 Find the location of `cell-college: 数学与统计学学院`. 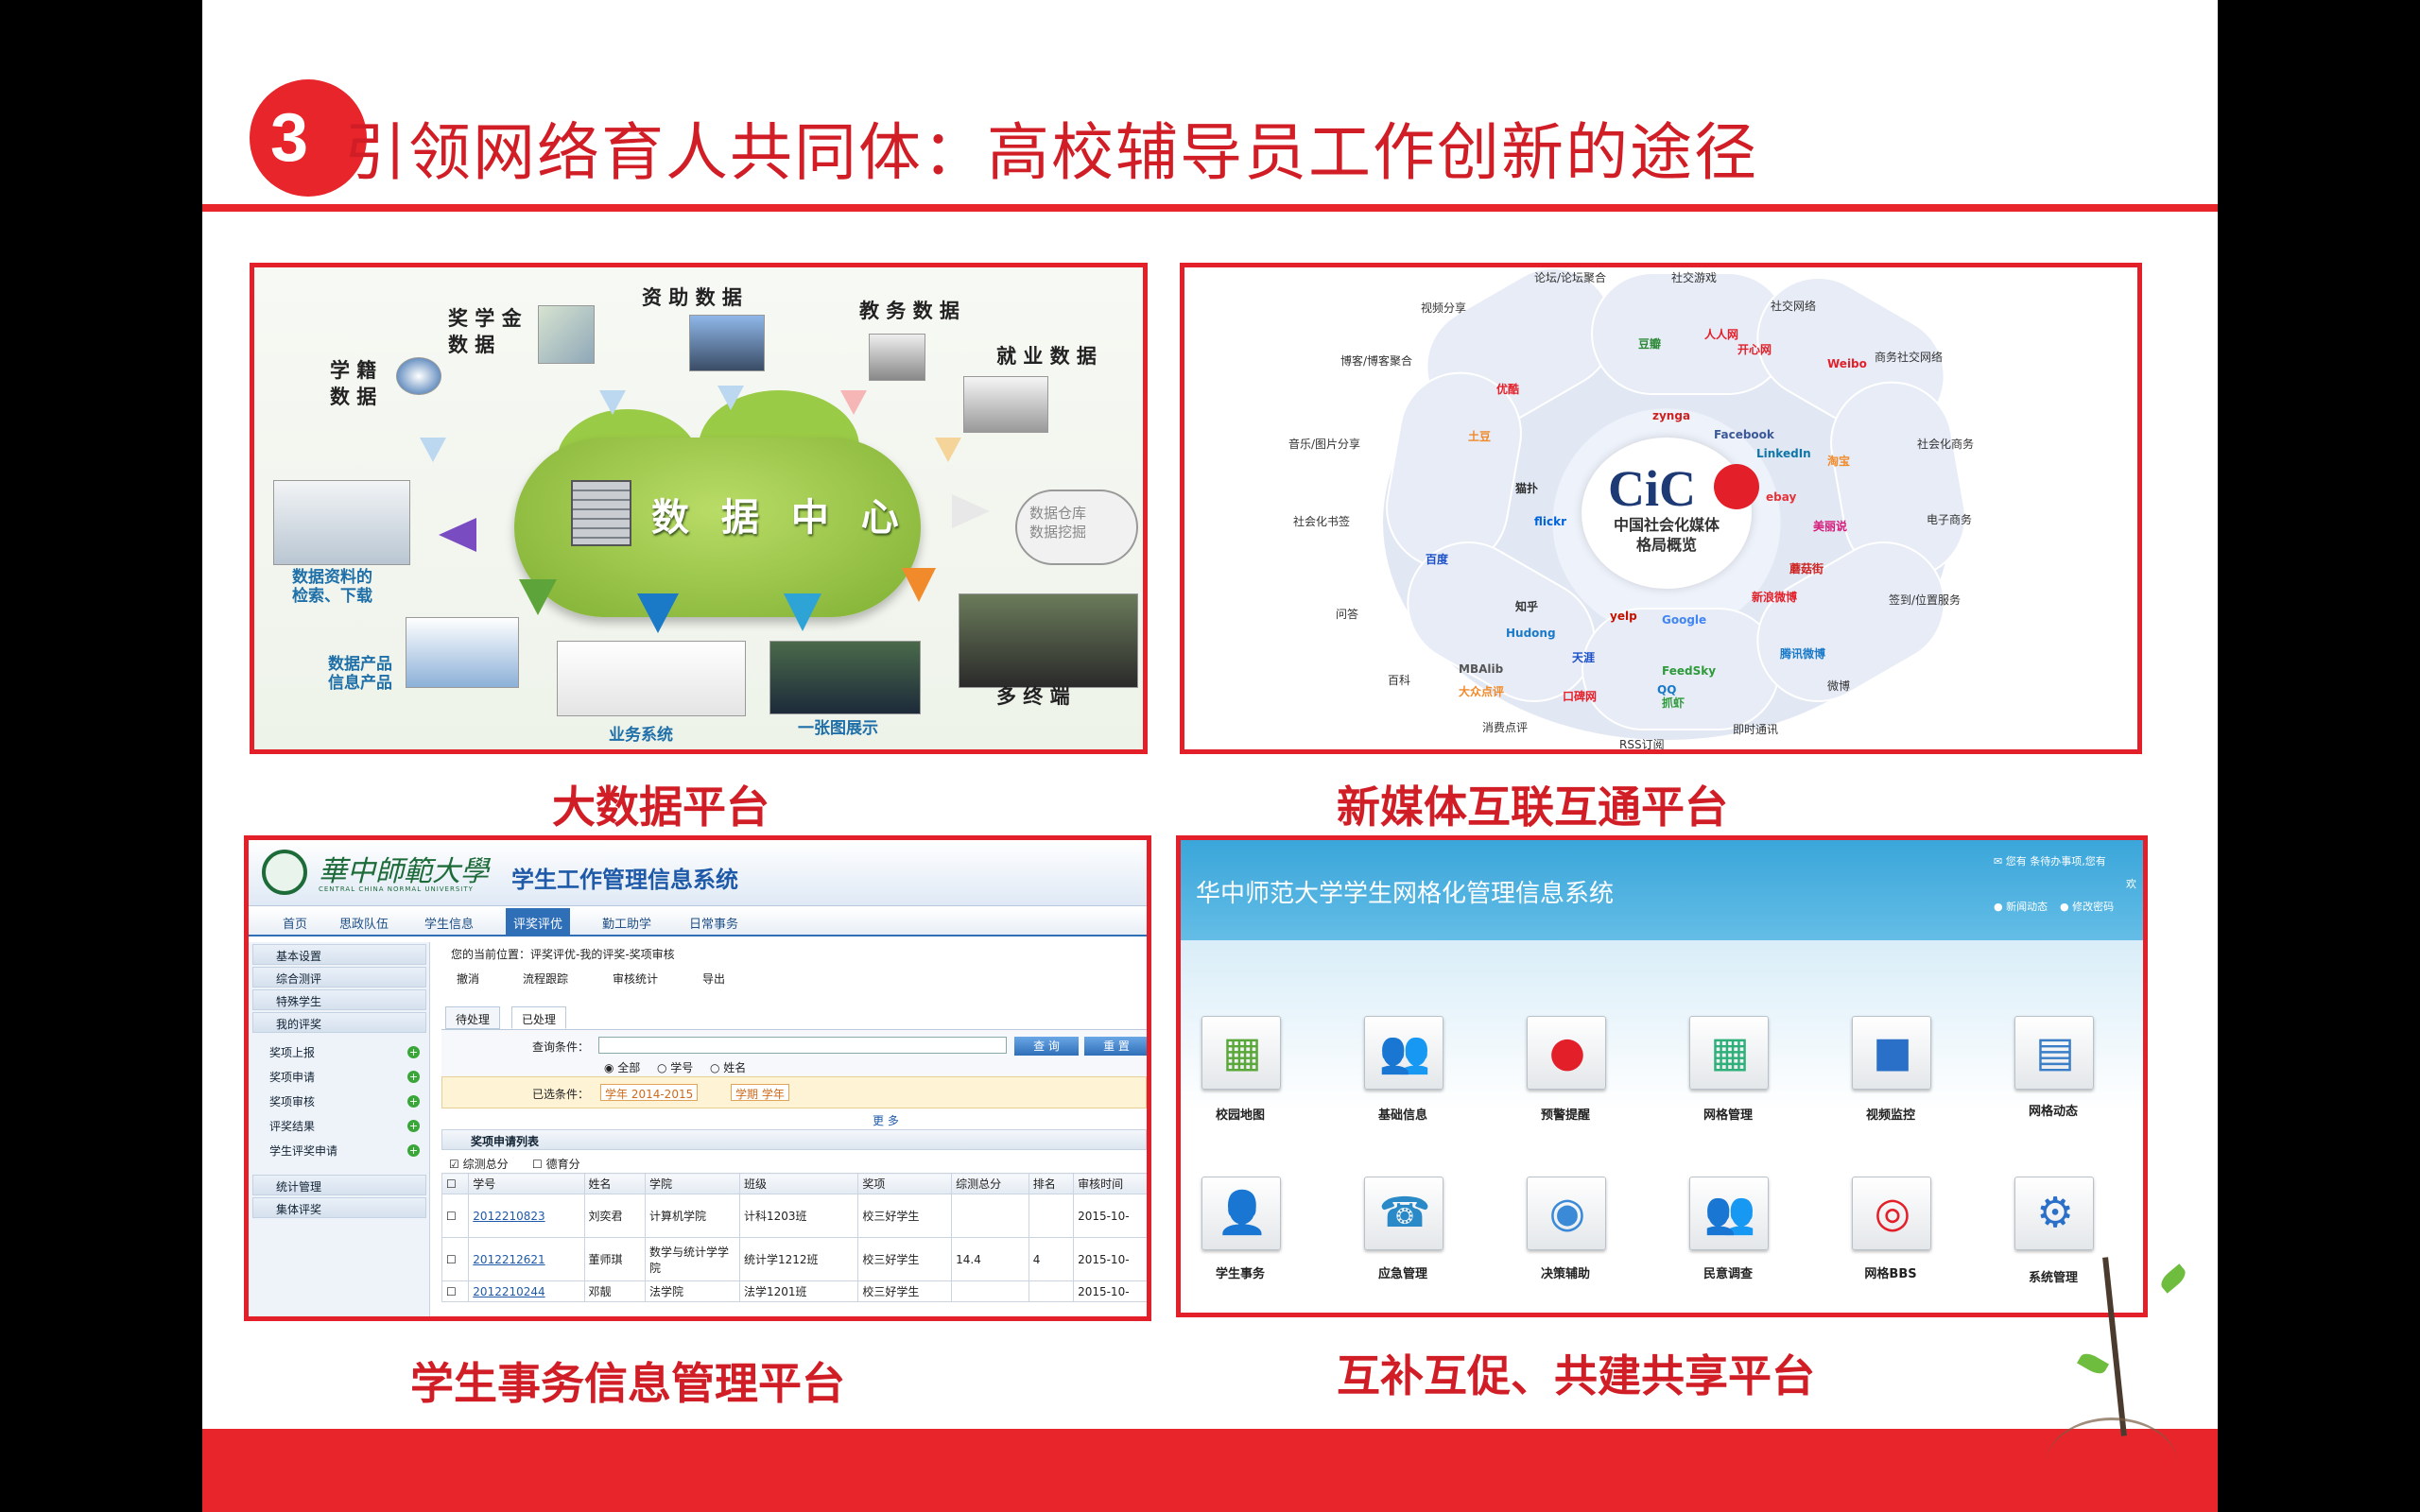

cell-college: 数学与统计学学院 is located at coordinates (692, 1259).